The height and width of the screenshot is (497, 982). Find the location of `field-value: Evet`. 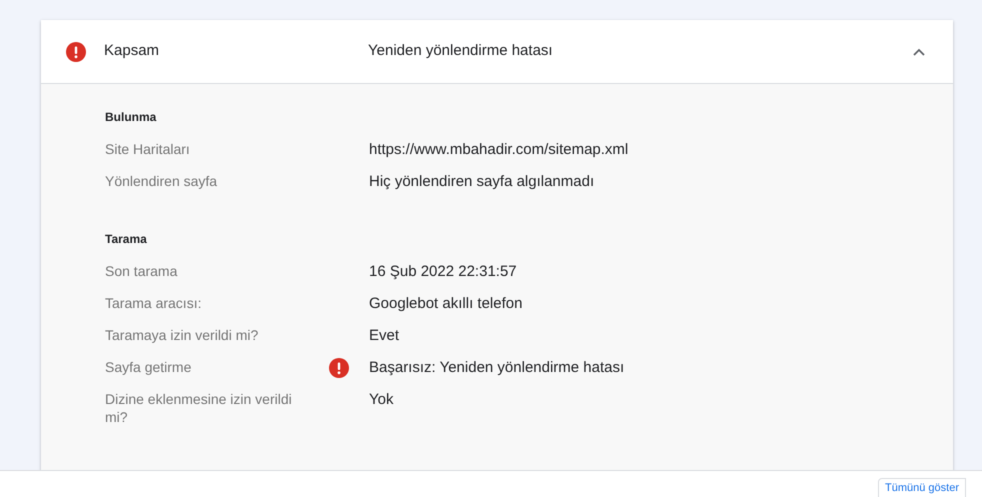

field-value: Evet is located at coordinates (384, 336).